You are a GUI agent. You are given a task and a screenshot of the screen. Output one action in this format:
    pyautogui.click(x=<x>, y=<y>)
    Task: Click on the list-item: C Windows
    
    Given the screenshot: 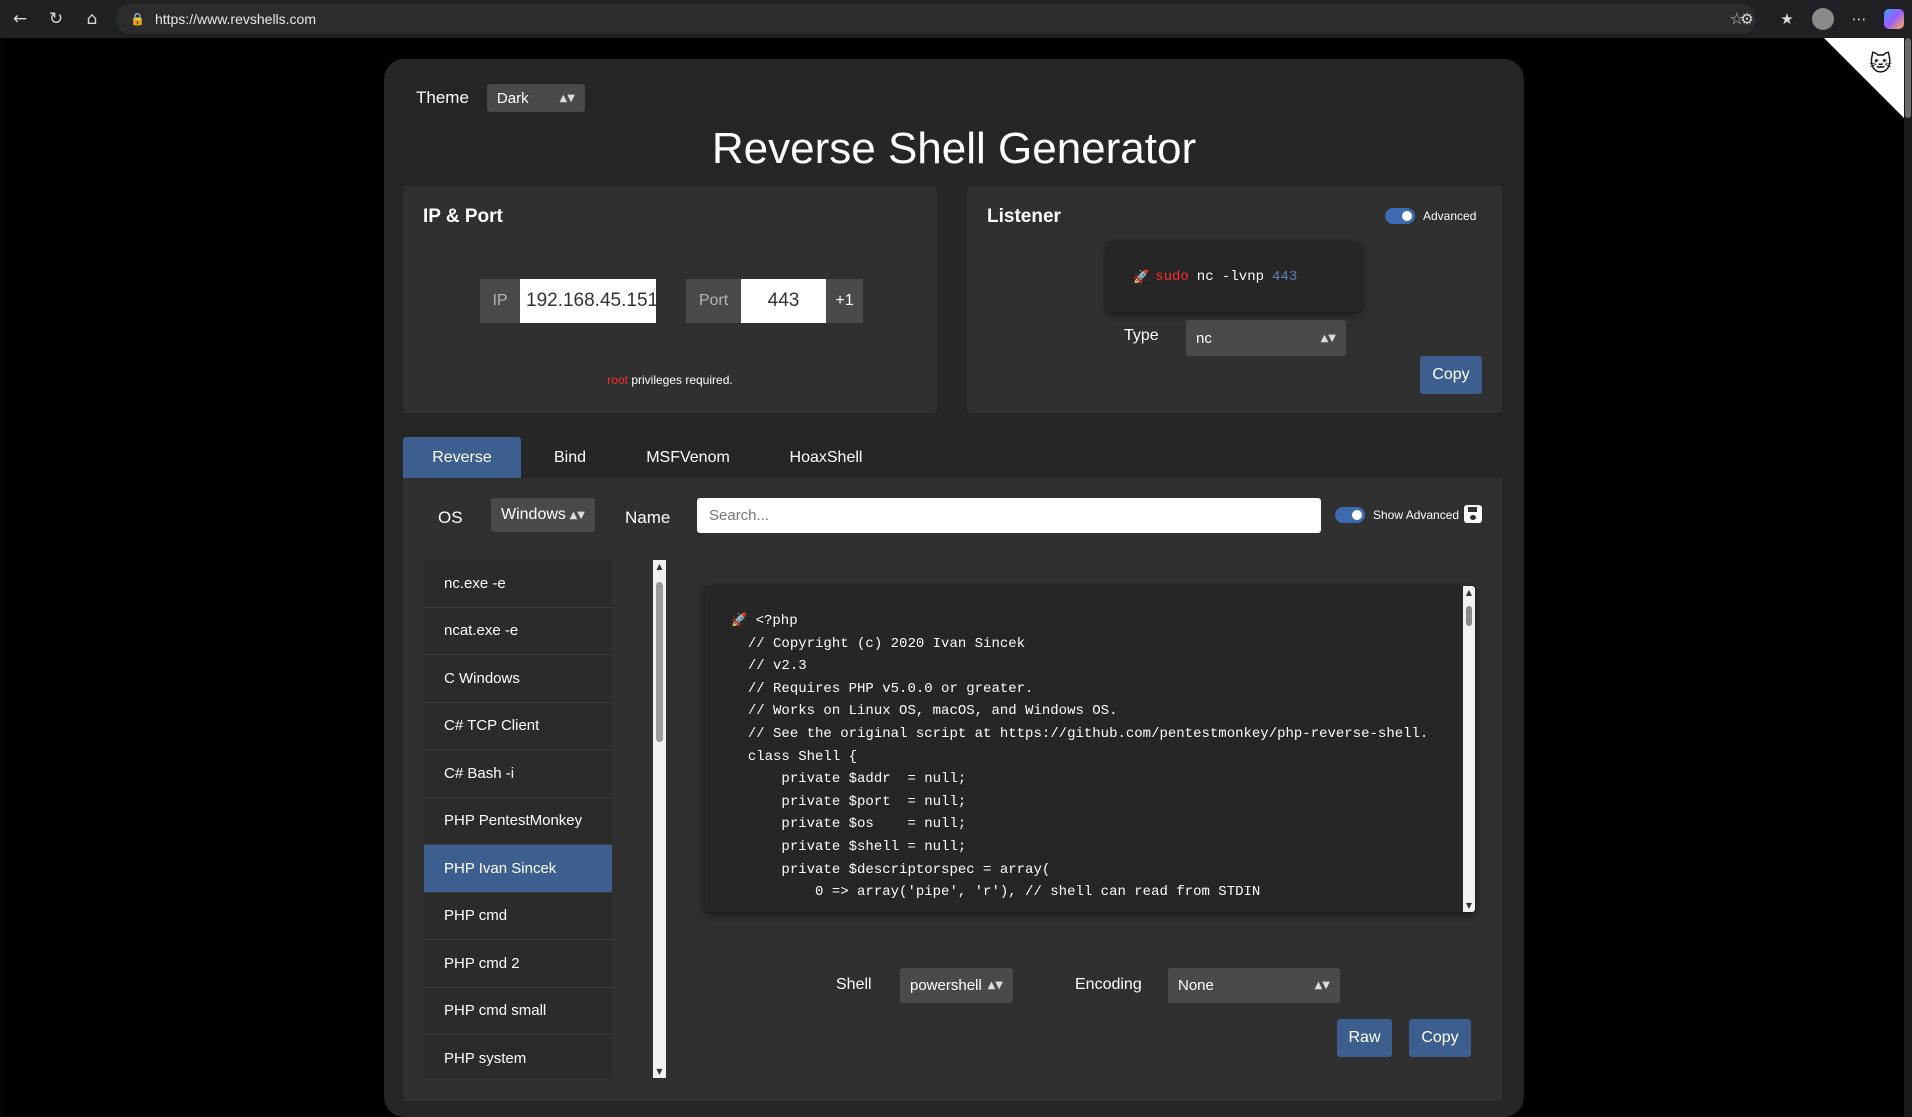 What is the action you would take?
    pyautogui.click(x=518, y=679)
    